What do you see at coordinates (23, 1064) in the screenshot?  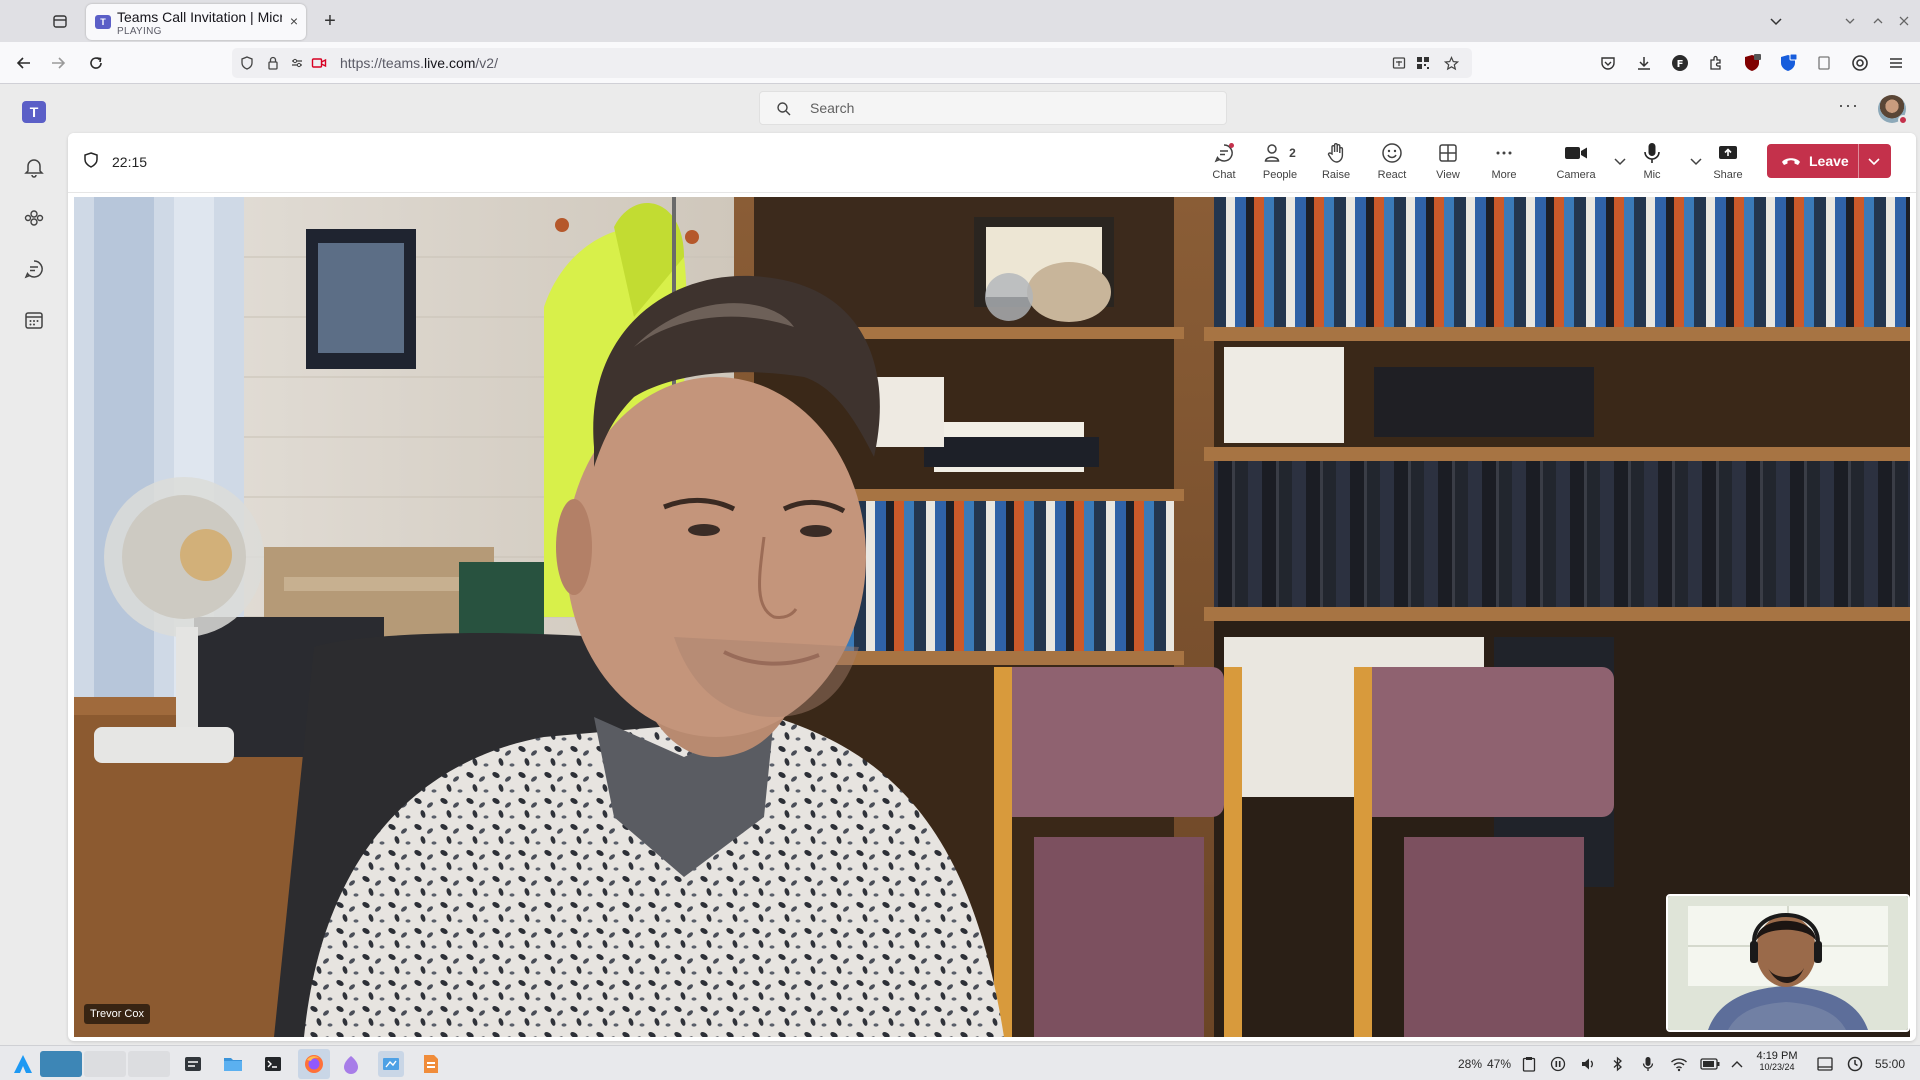 I see `app-launcher-icon` at bounding box center [23, 1064].